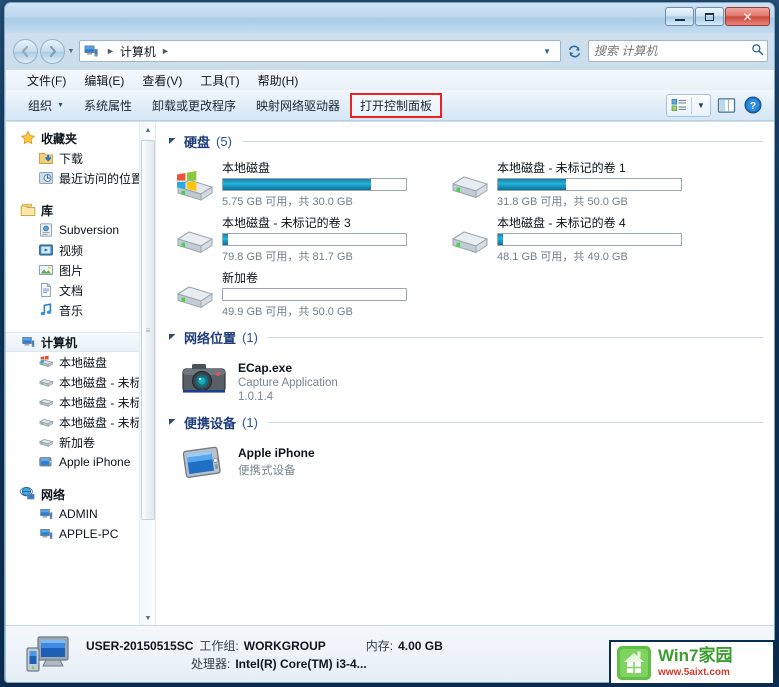 The height and width of the screenshot is (687, 779). I want to click on group-header-hard-disks: 硬盘 (5), so click(471, 141).